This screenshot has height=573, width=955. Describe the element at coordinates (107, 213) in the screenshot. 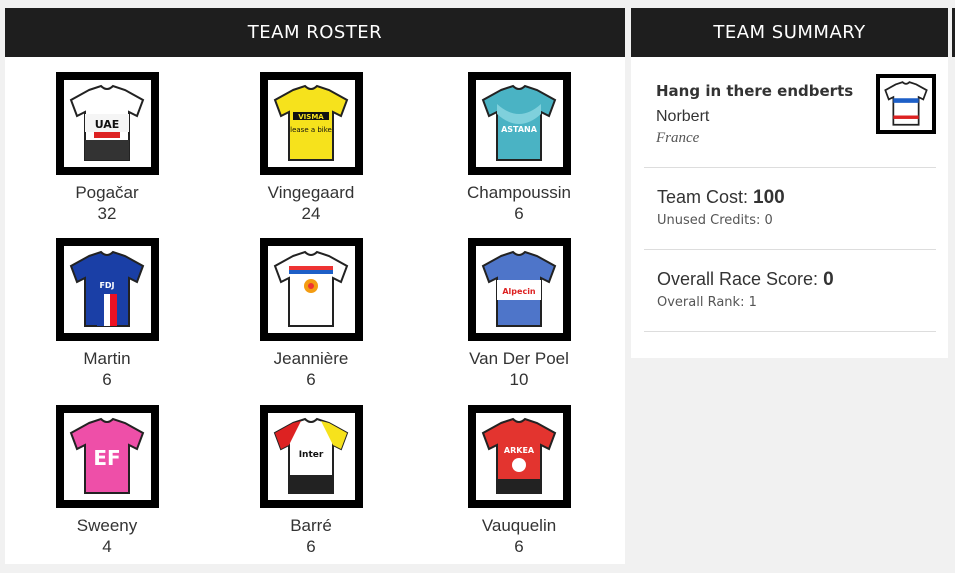

I see `rider-score: 32` at that location.